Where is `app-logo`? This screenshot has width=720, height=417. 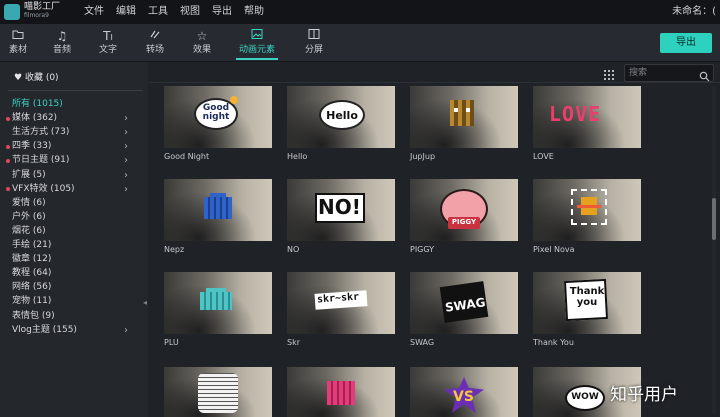 app-logo is located at coordinates (12, 12).